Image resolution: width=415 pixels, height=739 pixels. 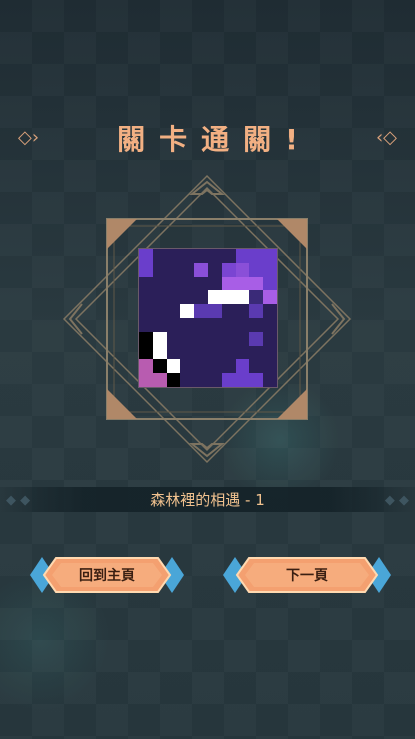 I want to click on home-button: 回到主頁, so click(x=107, y=575).